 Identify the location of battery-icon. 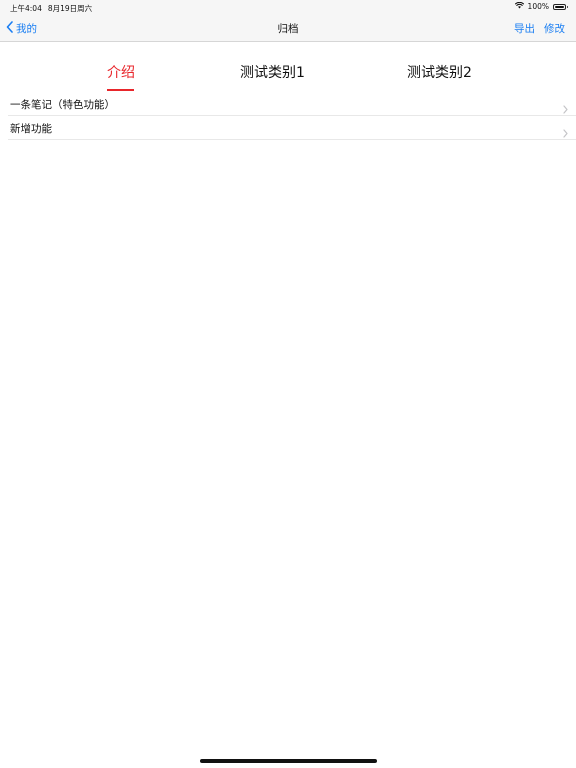
(560, 6).